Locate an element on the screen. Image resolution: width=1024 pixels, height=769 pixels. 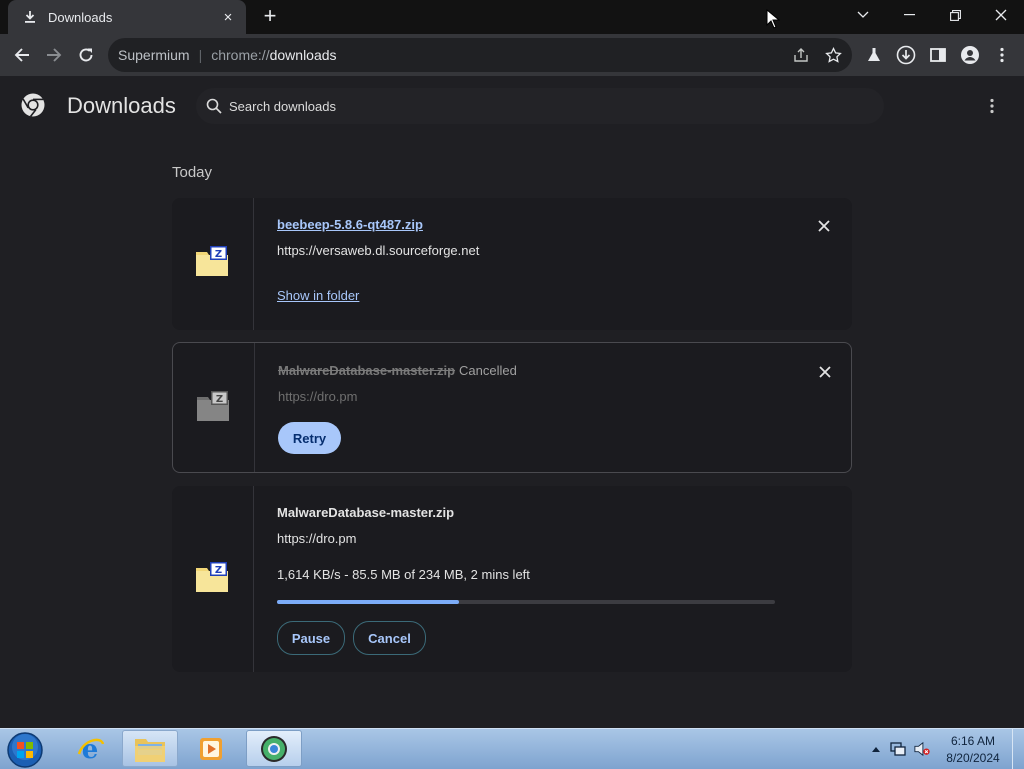
start-button is located at coordinates (25, 750).